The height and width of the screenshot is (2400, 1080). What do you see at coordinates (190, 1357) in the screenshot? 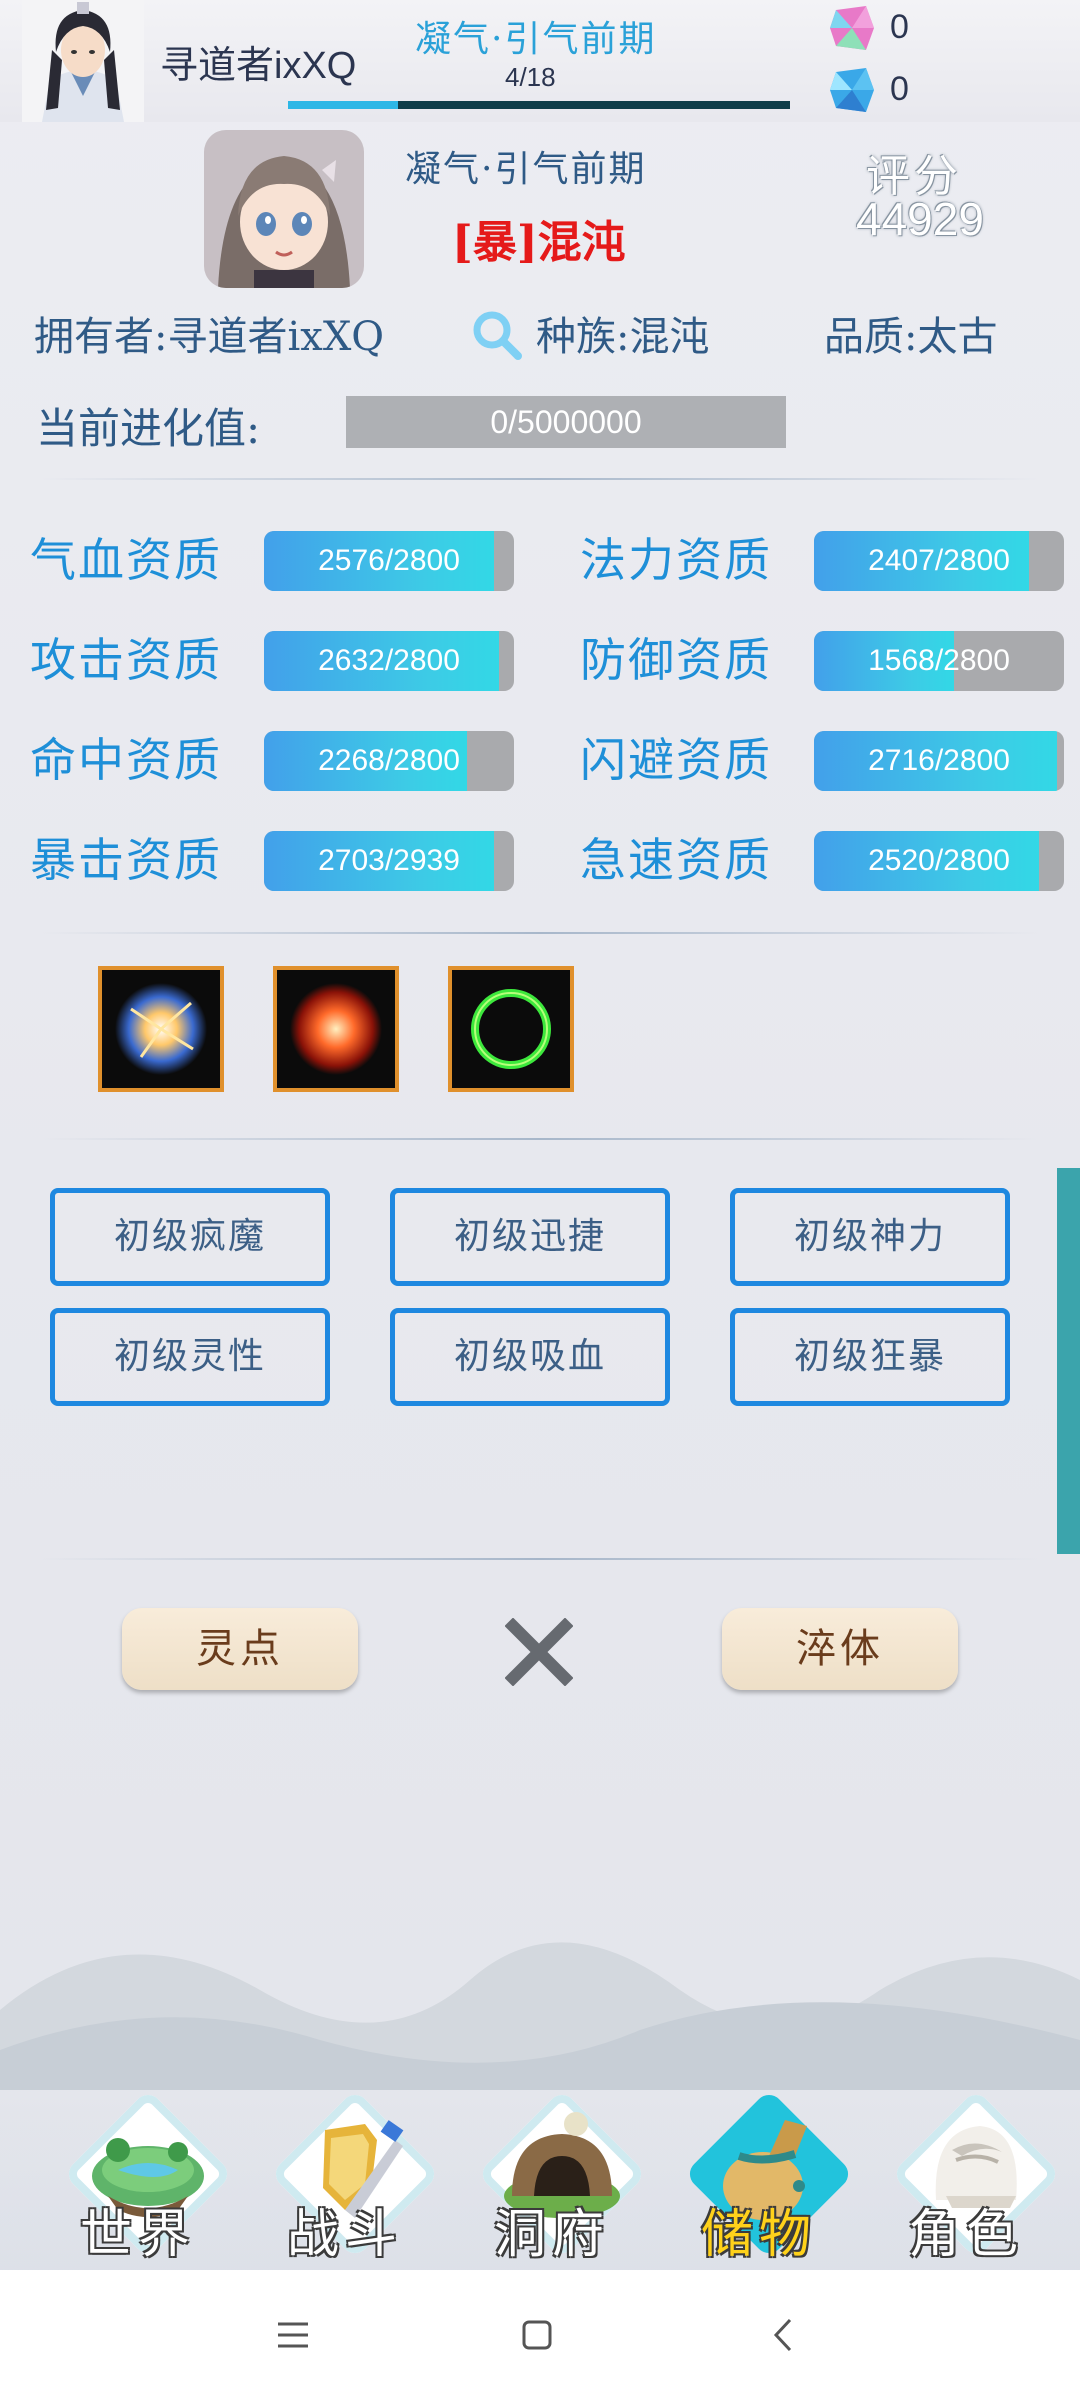
I see `trait-4: 初级灵性` at bounding box center [190, 1357].